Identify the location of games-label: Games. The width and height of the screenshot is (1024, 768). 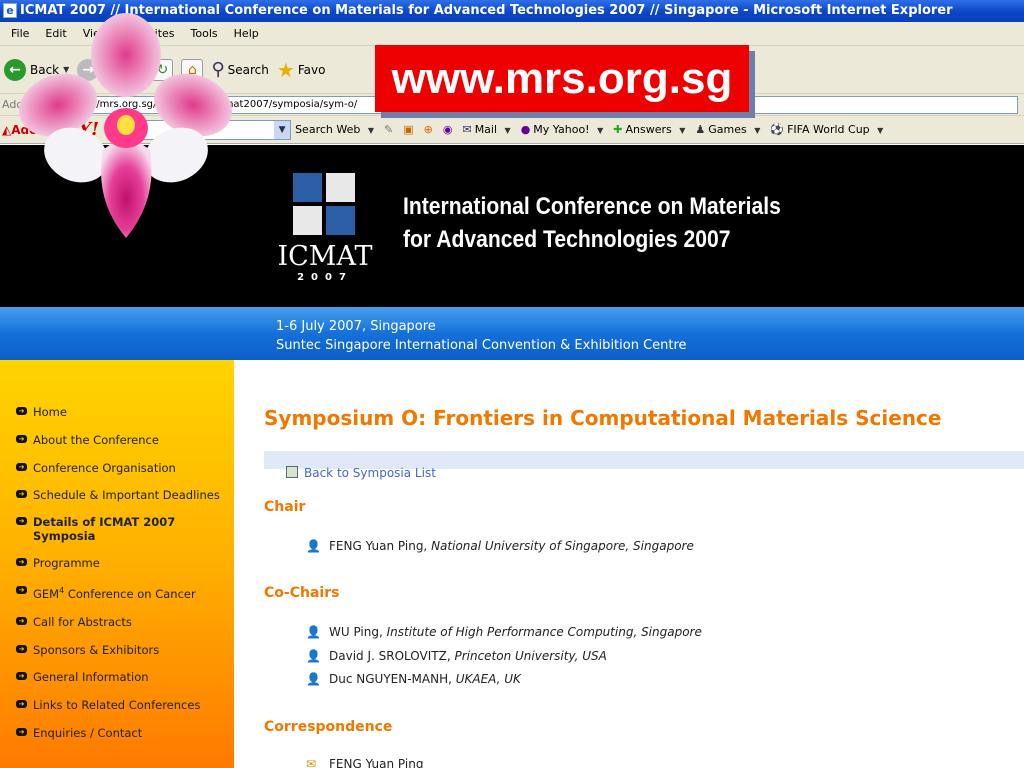
(727, 129).